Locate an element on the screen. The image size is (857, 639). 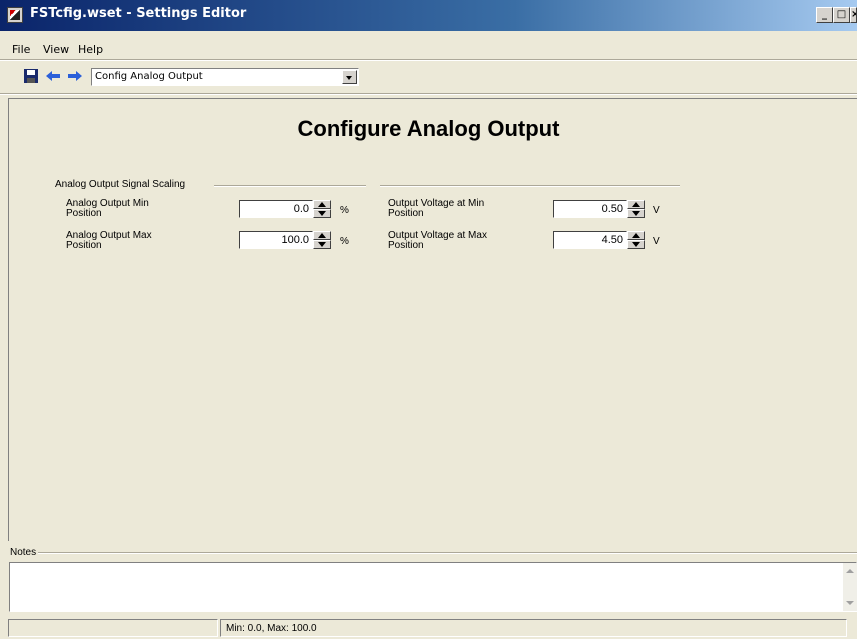
max-position-spinner is located at coordinates (322, 240).